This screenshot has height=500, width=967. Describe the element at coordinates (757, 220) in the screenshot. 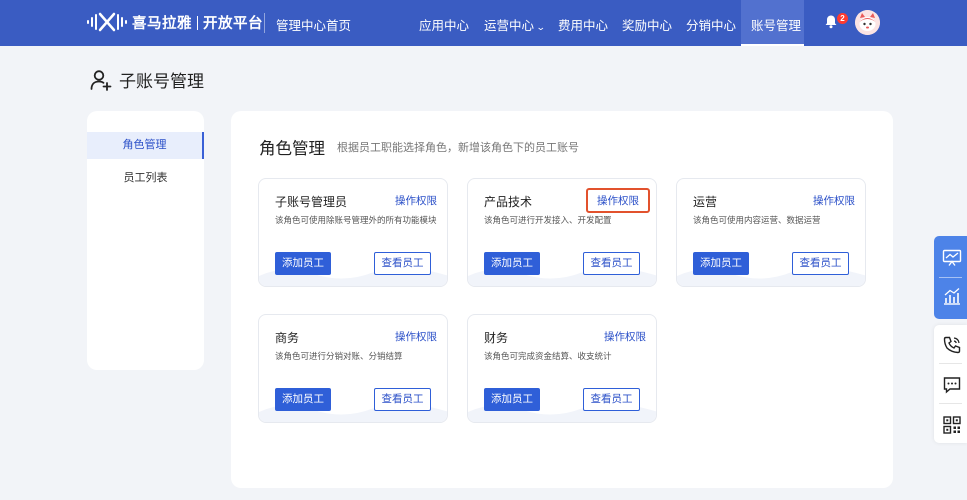

I see `role-description: 该角色可使用内容运营、数据运营` at that location.